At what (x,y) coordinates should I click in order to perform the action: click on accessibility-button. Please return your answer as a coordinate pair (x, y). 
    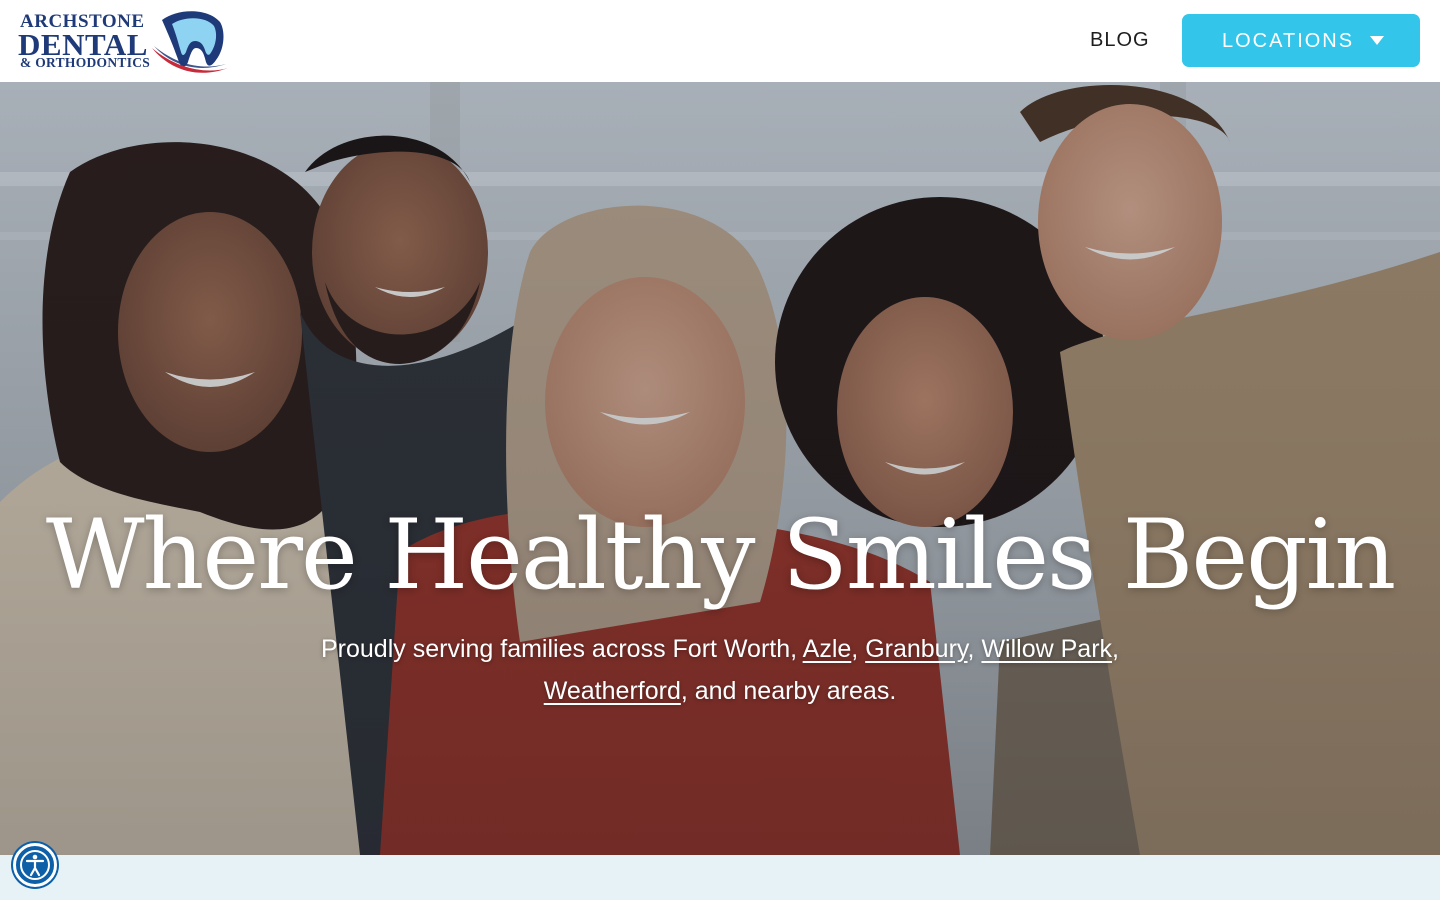
    Looking at the image, I should click on (35, 865).